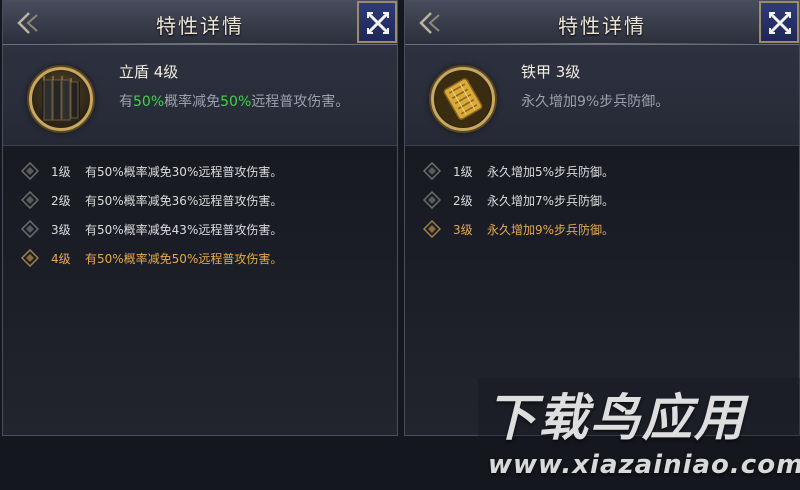 Image resolution: width=800 pixels, height=490 pixels. I want to click on level-label: 4级, so click(61, 259).